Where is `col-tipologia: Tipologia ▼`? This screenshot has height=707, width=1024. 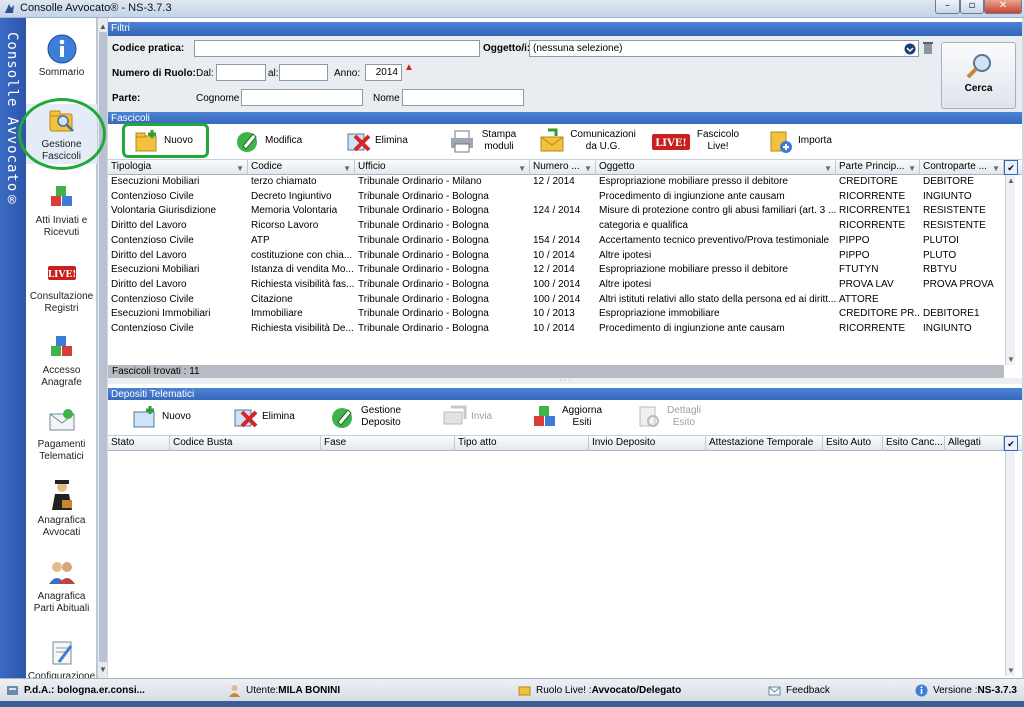 col-tipologia: Tipologia ▼ is located at coordinates (178, 167).